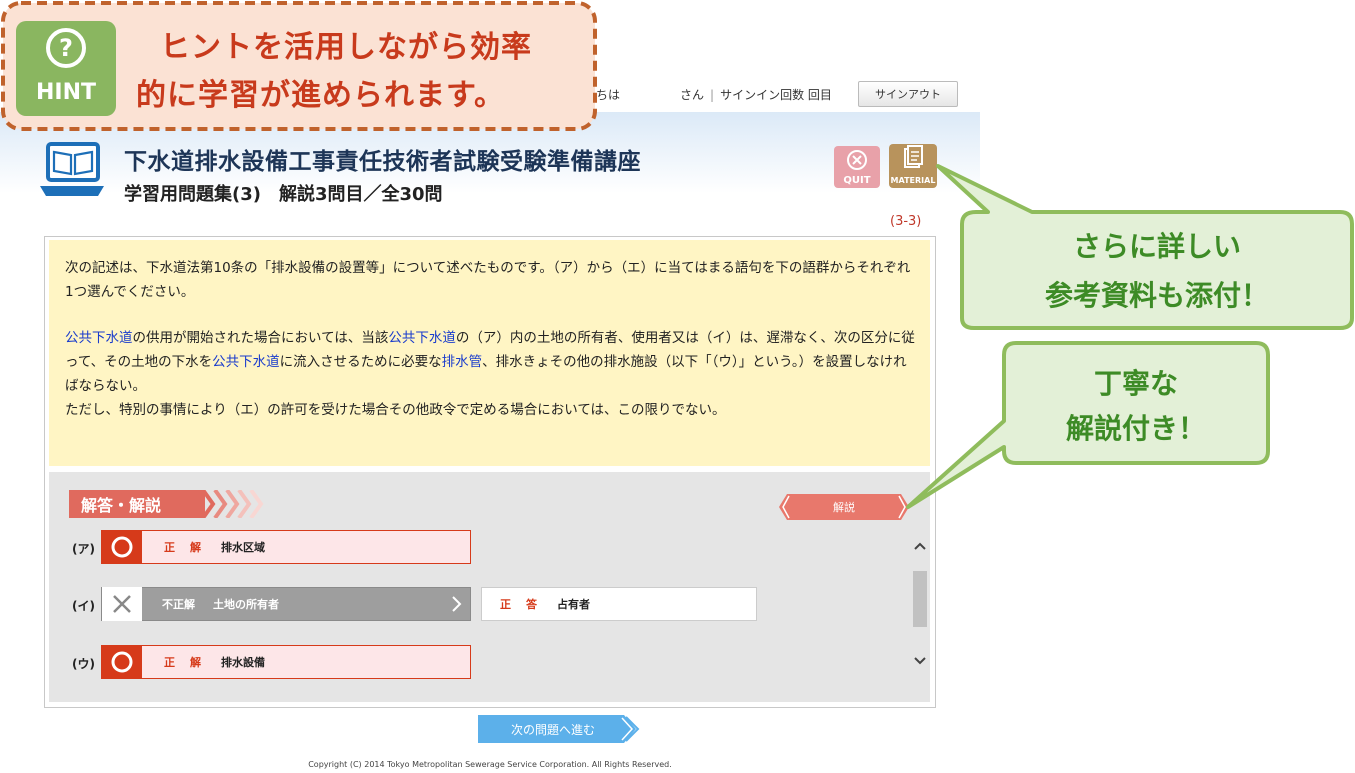 Image resolution: width=1355 pixels, height=773 pixels. What do you see at coordinates (83, 606) in the screenshot?
I see `row-label: (イ)` at bounding box center [83, 606].